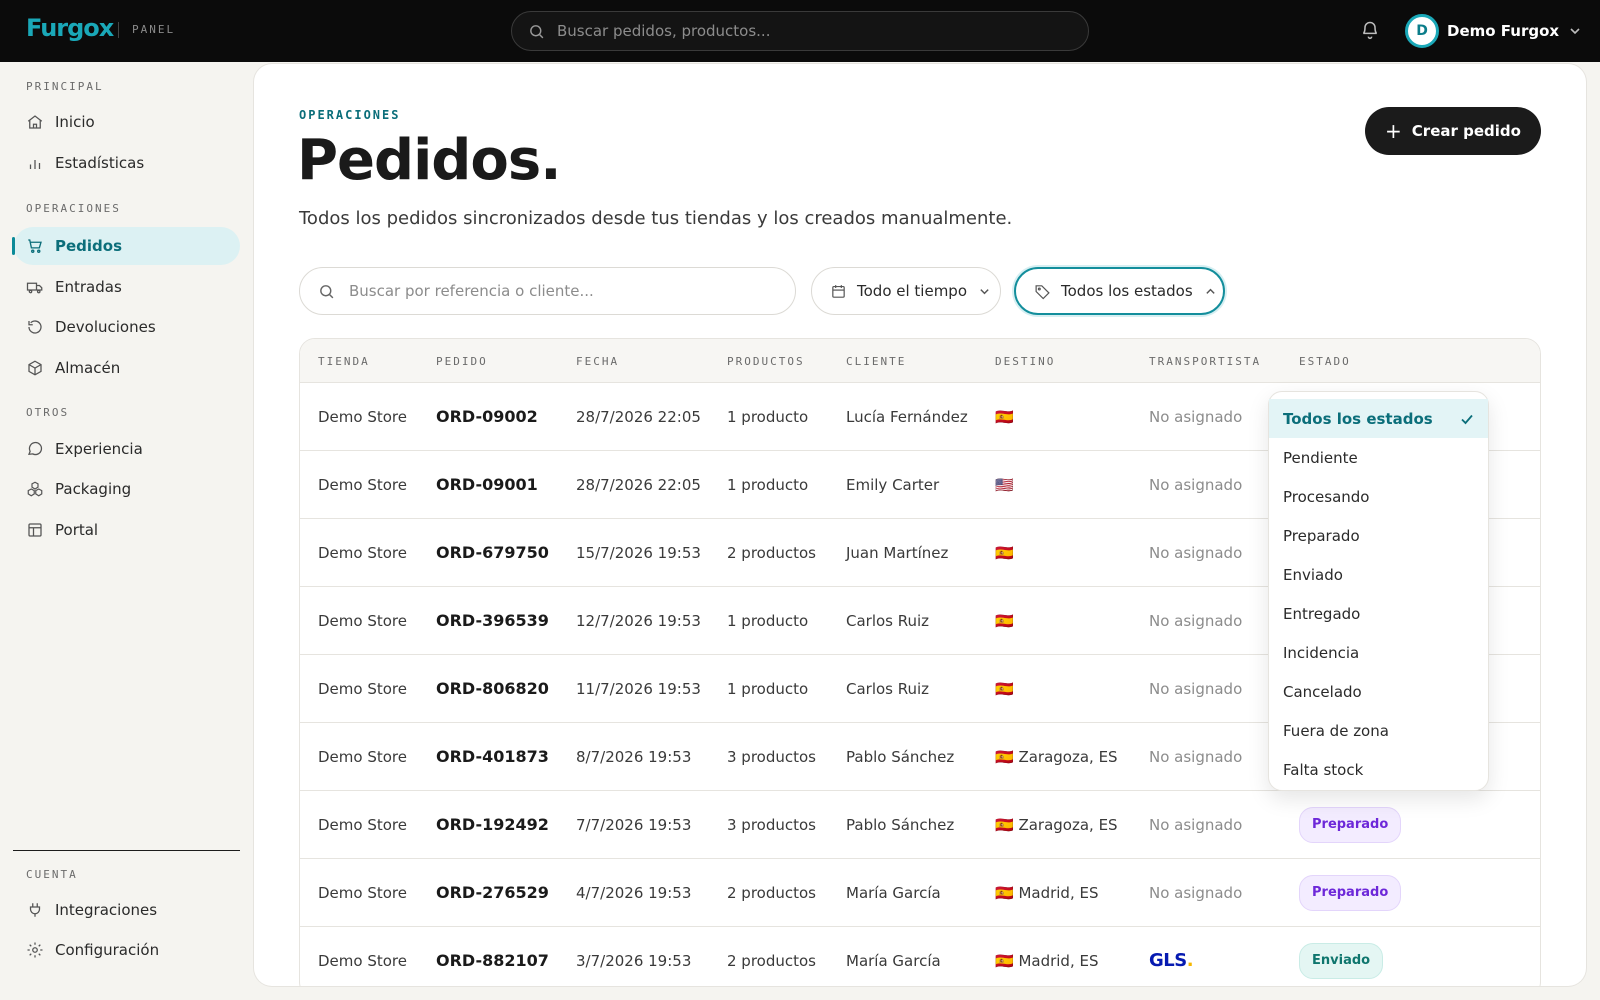 Image resolution: width=1600 pixels, height=1000 pixels. Describe the element at coordinates (1205, 361) in the screenshot. I see `column-header: TRANSPORTISTA` at that location.